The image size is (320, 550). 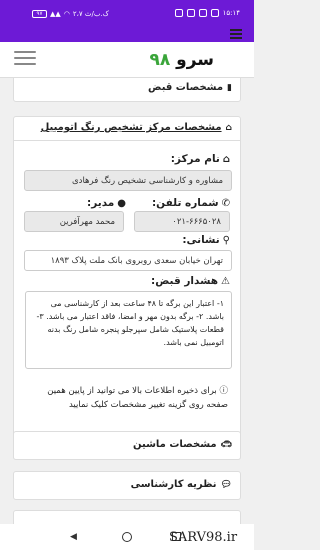 I want to click on phone-label-wrap: ✆ شماره تلفن:, so click(x=191, y=203).